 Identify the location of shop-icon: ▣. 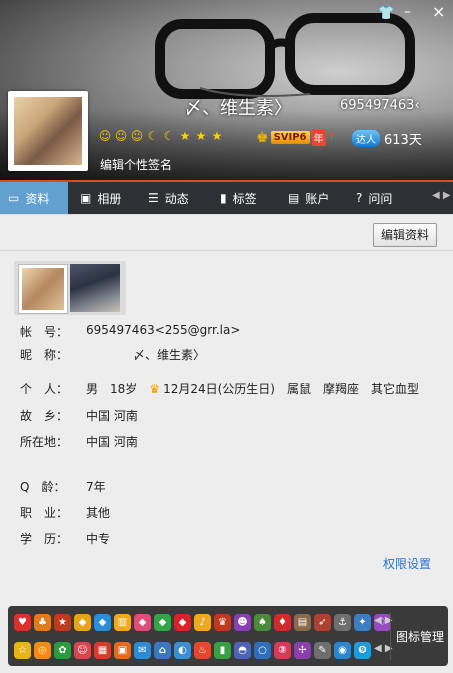
(122, 650).